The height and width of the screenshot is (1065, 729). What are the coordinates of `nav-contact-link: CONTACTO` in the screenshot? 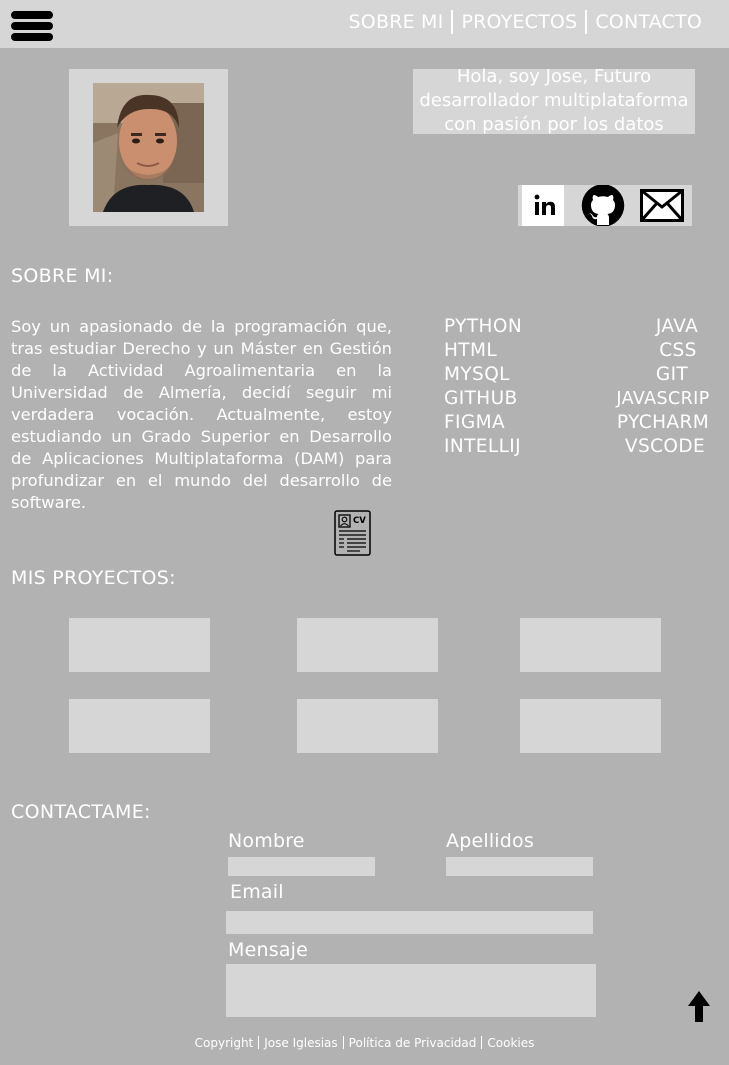 It's located at (648, 22).